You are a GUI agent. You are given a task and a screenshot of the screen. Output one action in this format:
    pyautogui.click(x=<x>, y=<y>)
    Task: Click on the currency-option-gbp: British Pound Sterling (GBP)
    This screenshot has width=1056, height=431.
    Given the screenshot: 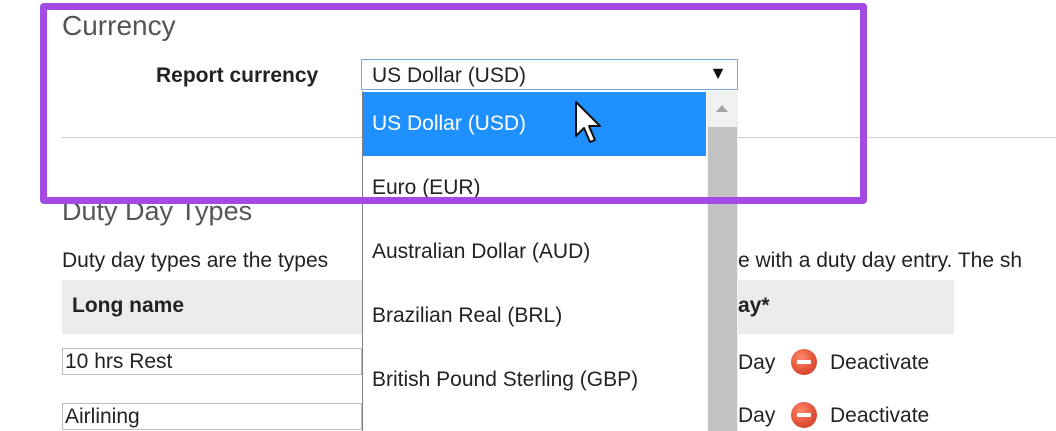 What is the action you would take?
    pyautogui.click(x=534, y=380)
    